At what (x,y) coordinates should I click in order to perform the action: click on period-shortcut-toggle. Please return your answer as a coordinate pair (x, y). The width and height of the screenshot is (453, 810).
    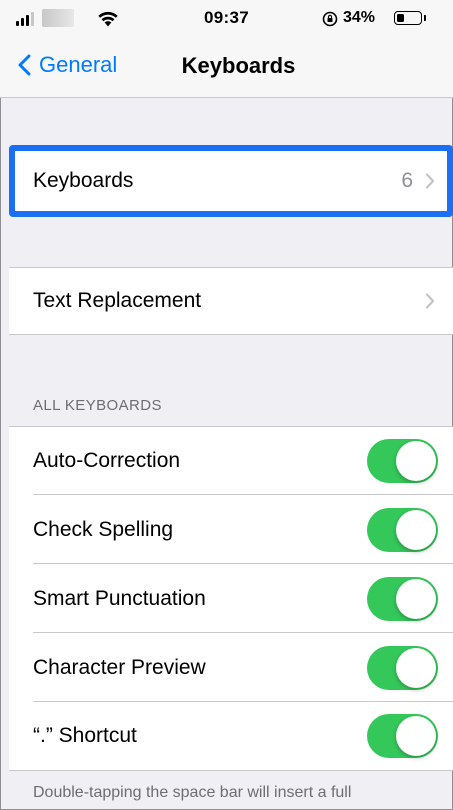
    Looking at the image, I should click on (402, 736).